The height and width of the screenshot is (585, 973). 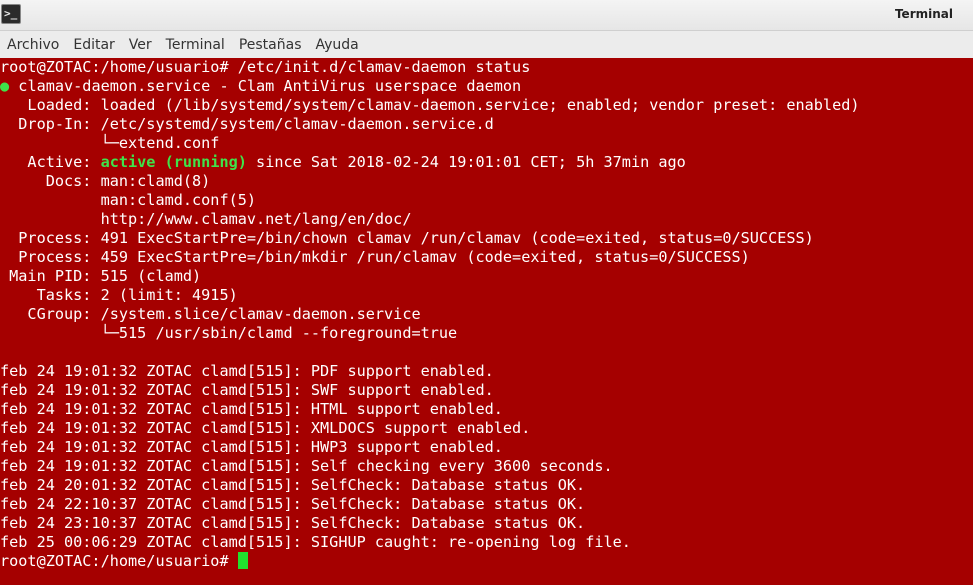 What do you see at coordinates (270, 45) in the screenshot?
I see `menu-pestanas: Pestañas` at bounding box center [270, 45].